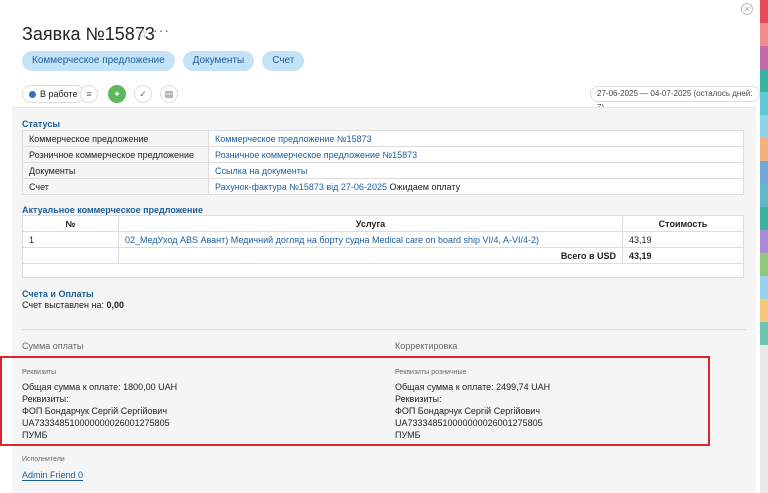 The image size is (768, 493). I want to click on tab-commercial-offer: Коммерческое предложение, so click(98, 61).